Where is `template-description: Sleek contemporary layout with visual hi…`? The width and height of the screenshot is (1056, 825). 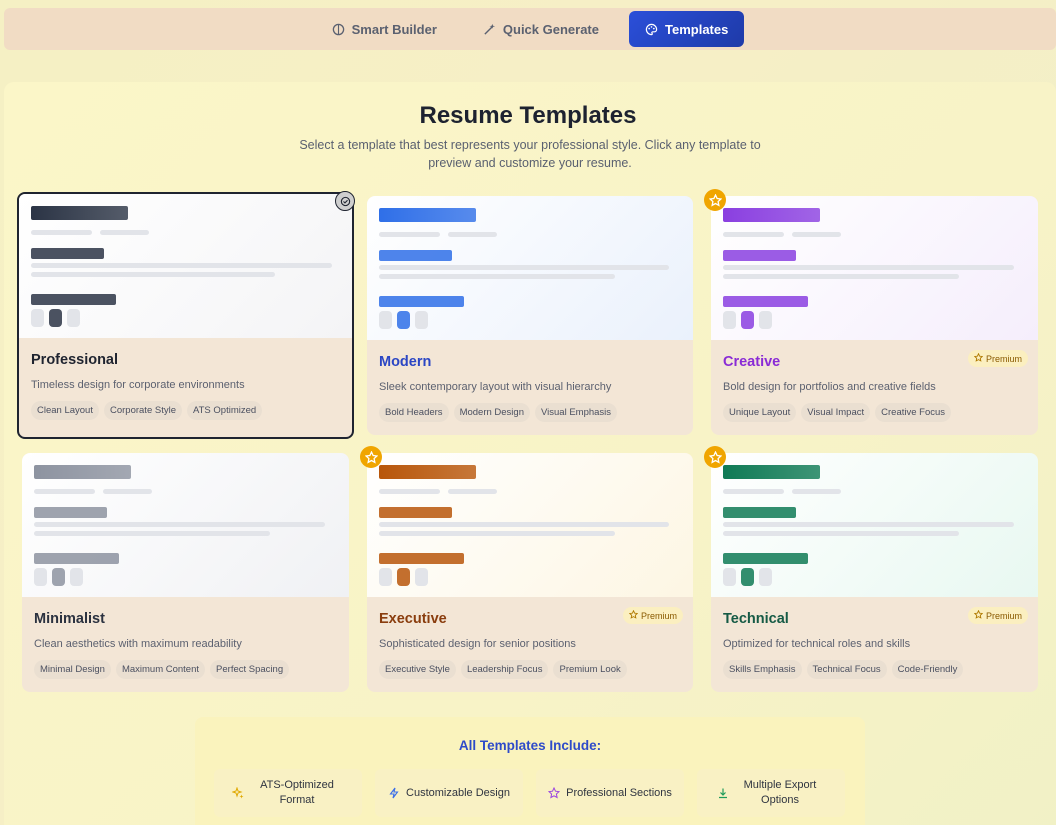 template-description: Sleek contemporary layout with visual hi… is located at coordinates (495, 387).